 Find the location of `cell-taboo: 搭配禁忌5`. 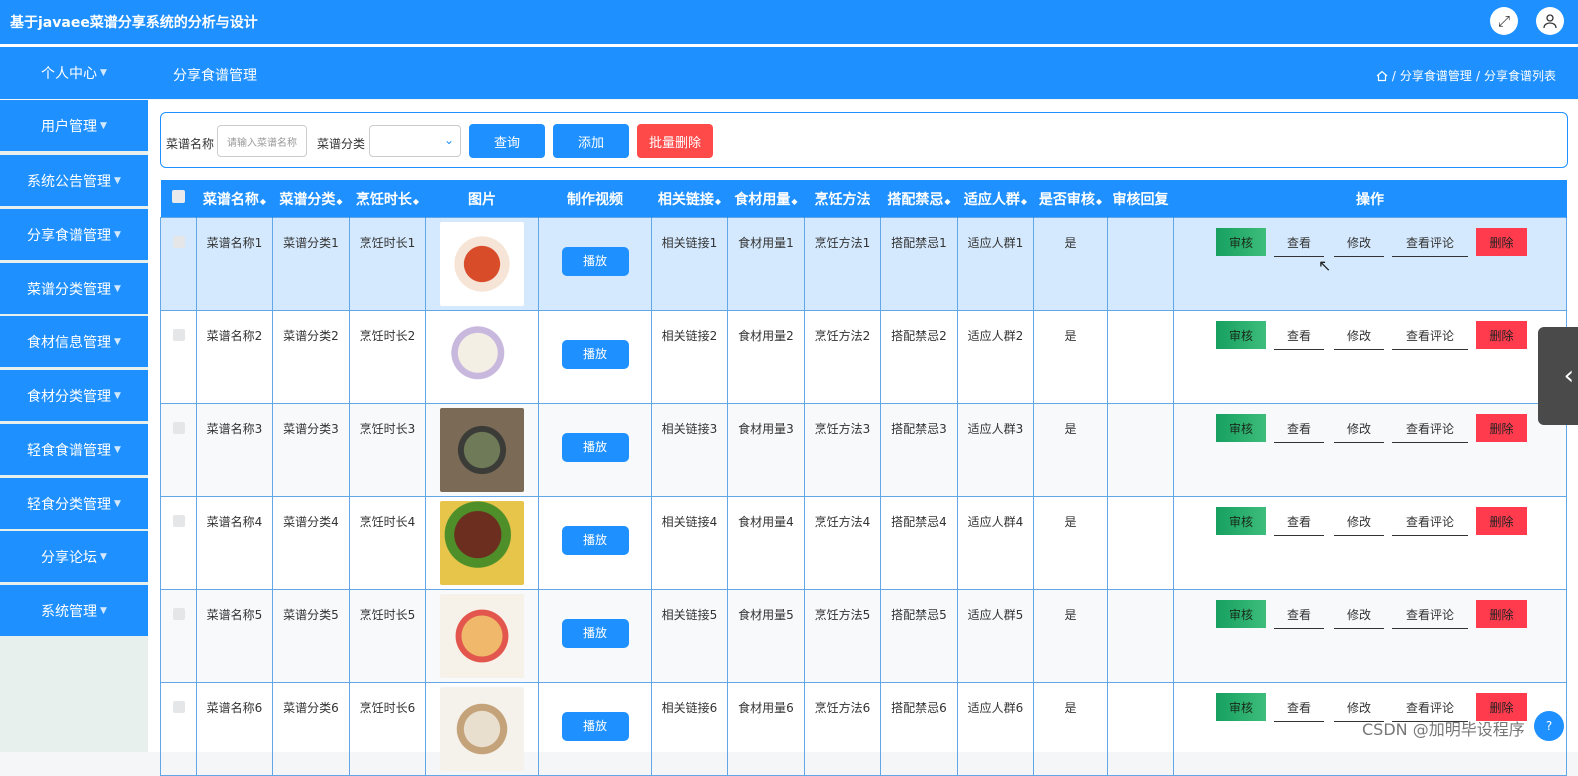

cell-taboo: 搭配禁忌5 is located at coordinates (919, 636).